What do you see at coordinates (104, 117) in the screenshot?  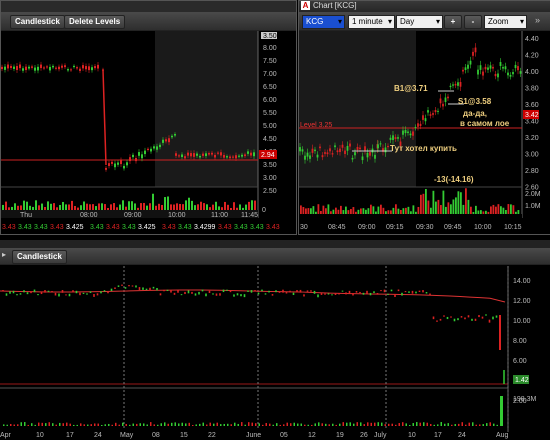 I see `drop-candle` at bounding box center [104, 117].